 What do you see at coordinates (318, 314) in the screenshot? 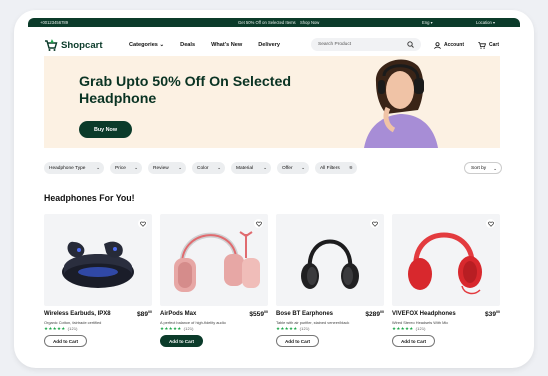
I see `product-name: Bose BT Earphones` at bounding box center [318, 314].